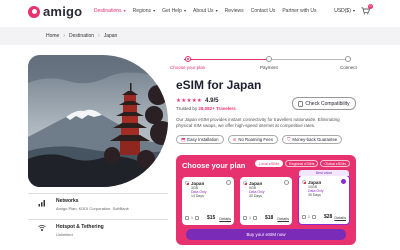 The height and width of the screenshot is (250, 400). I want to click on chip-no-roaming: ⊘ No Roaming Fees, so click(252, 139).